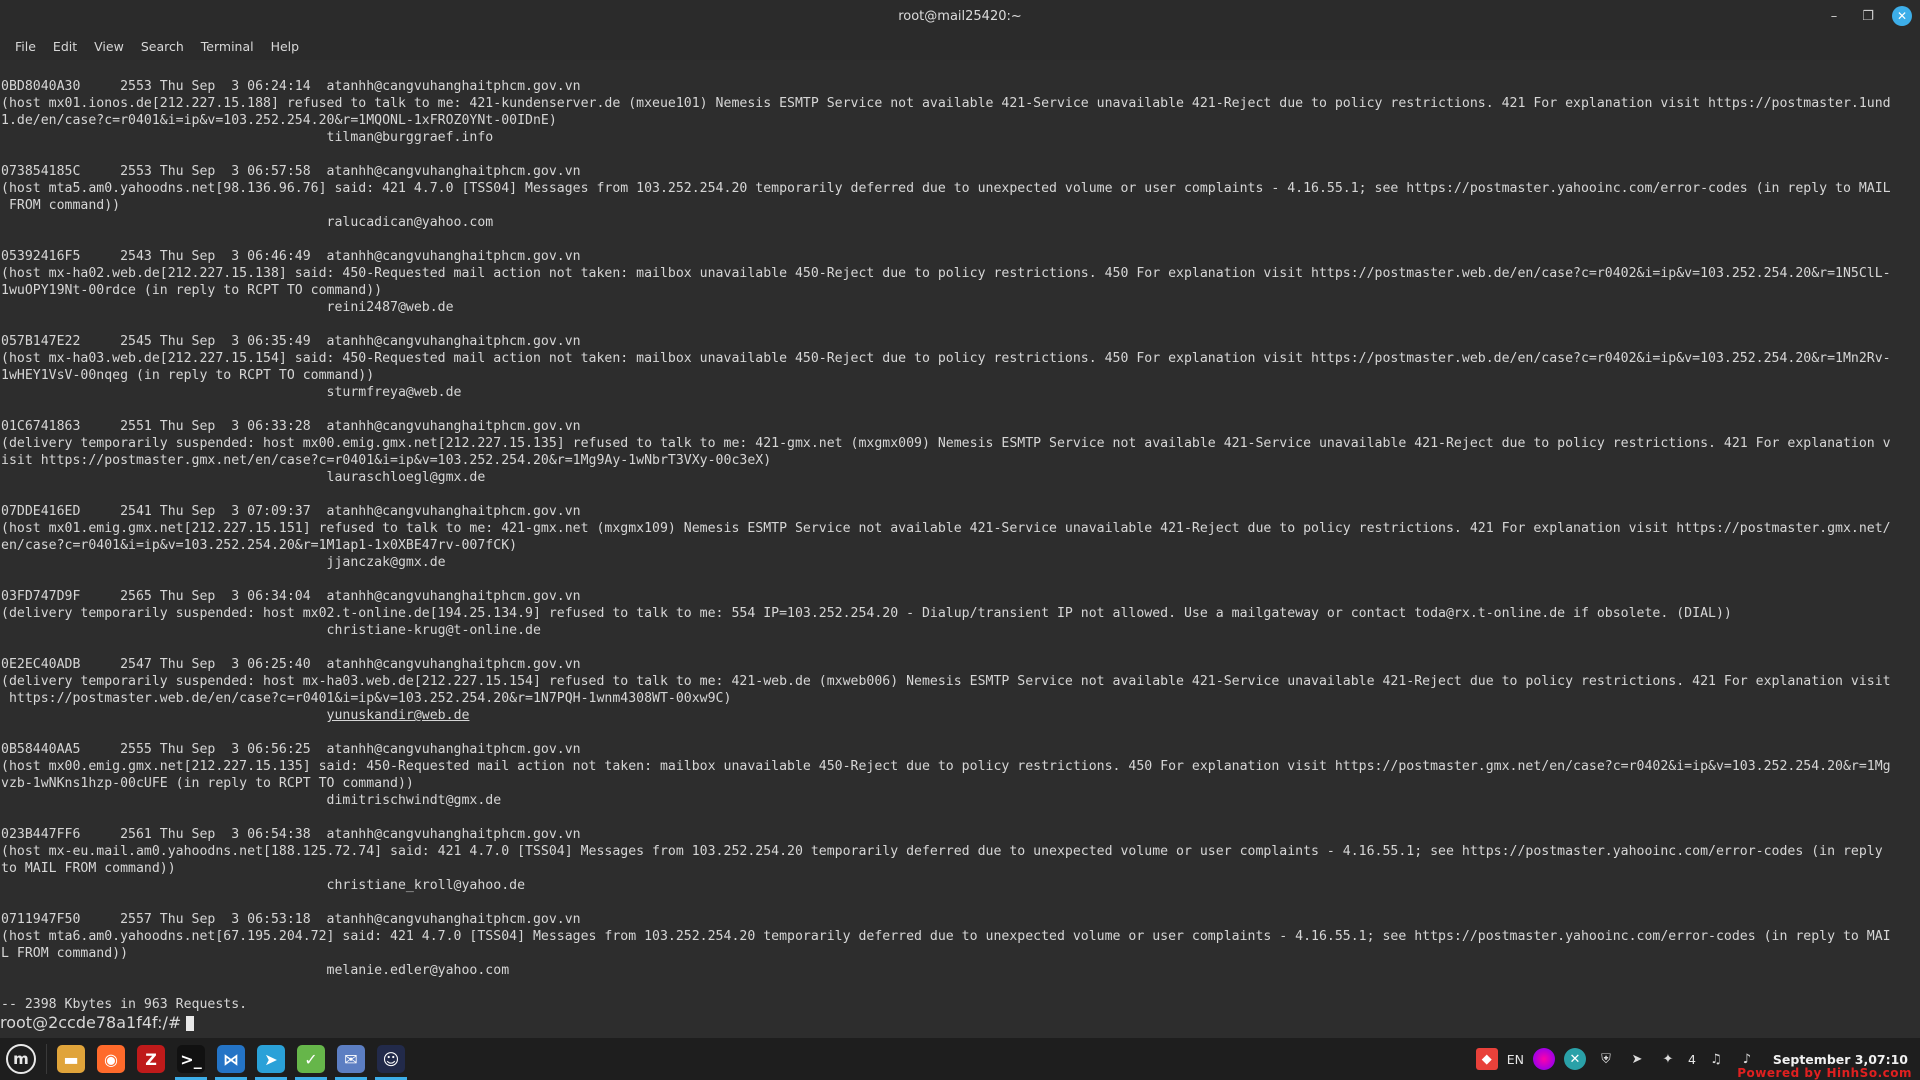 Image resolution: width=1920 pixels, height=1080 pixels. I want to click on chat-app-button: ☺, so click(391, 1059).